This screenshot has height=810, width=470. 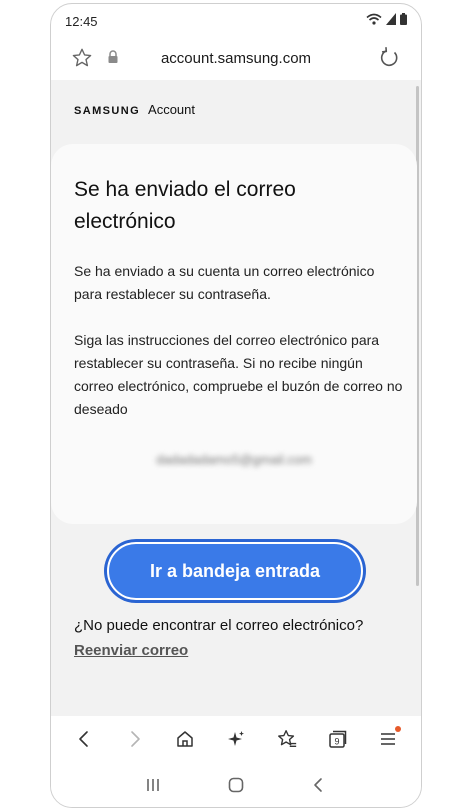 What do you see at coordinates (84, 739) in the screenshot?
I see `back-icon` at bounding box center [84, 739].